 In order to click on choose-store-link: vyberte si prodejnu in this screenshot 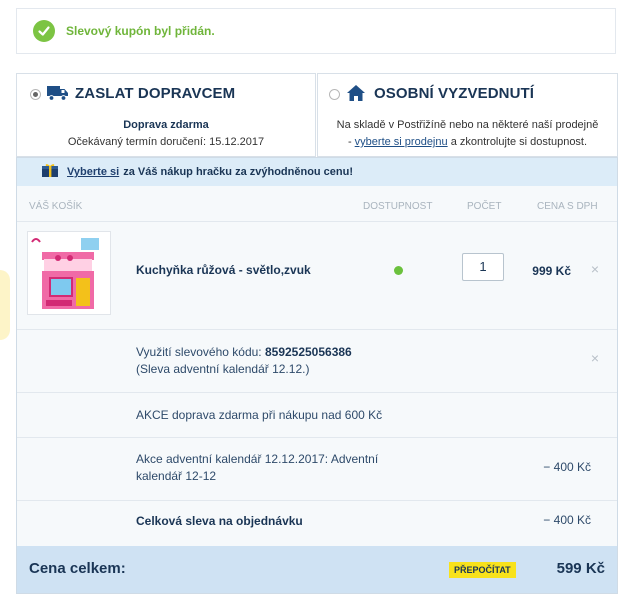, I will do `click(401, 142)`.